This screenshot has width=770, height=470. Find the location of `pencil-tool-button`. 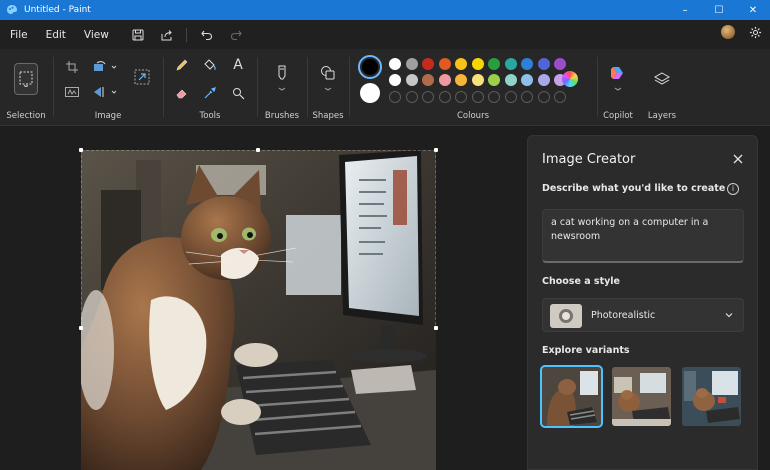

pencil-tool-button is located at coordinates (182, 65).